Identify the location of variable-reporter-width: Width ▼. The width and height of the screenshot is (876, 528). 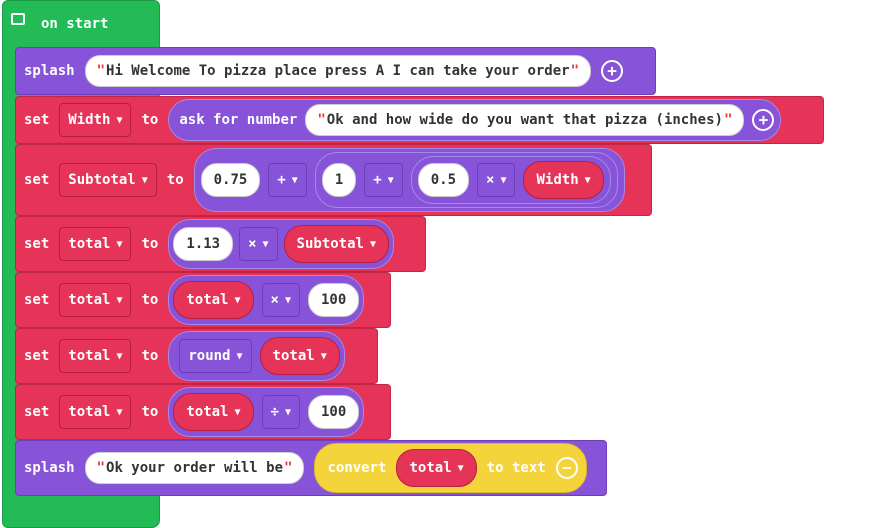
(563, 180).